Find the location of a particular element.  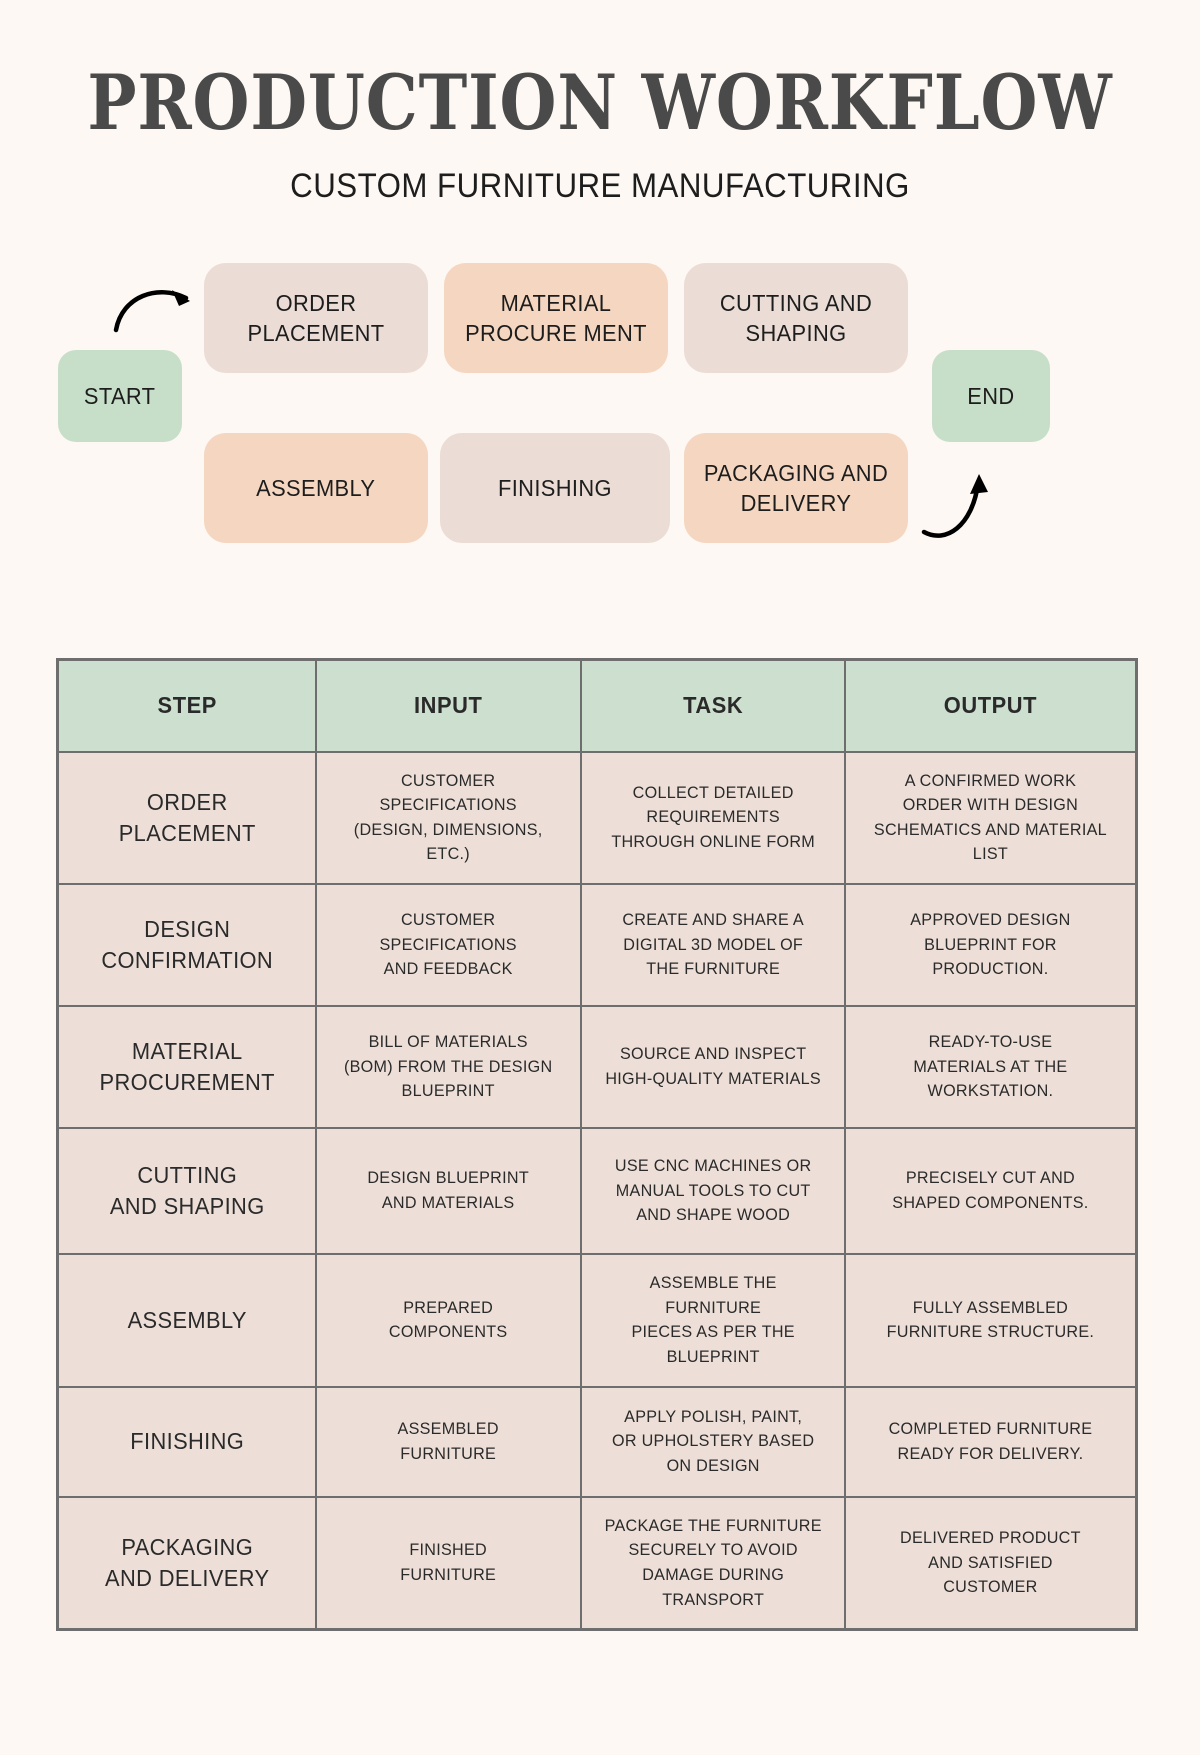

flow-node-packaging-and-delivery-label: PACKAGING AND DELIVERY is located at coordinates (796, 487).